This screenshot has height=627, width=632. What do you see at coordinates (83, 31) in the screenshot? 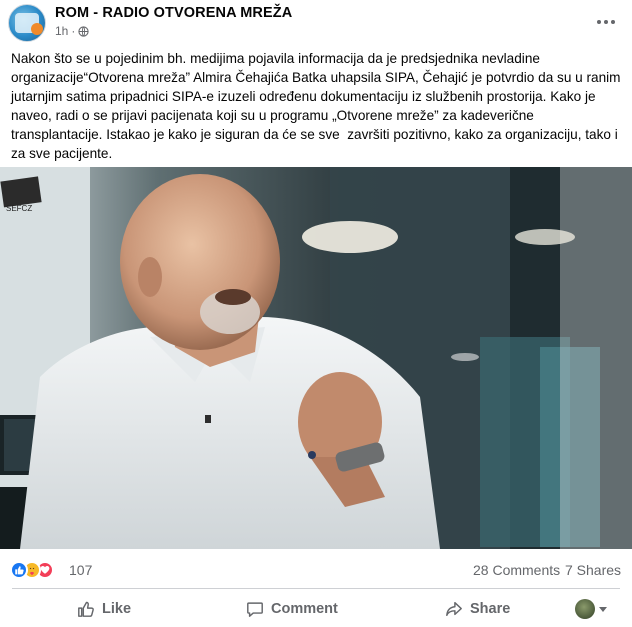
I see `globe-icon` at bounding box center [83, 31].